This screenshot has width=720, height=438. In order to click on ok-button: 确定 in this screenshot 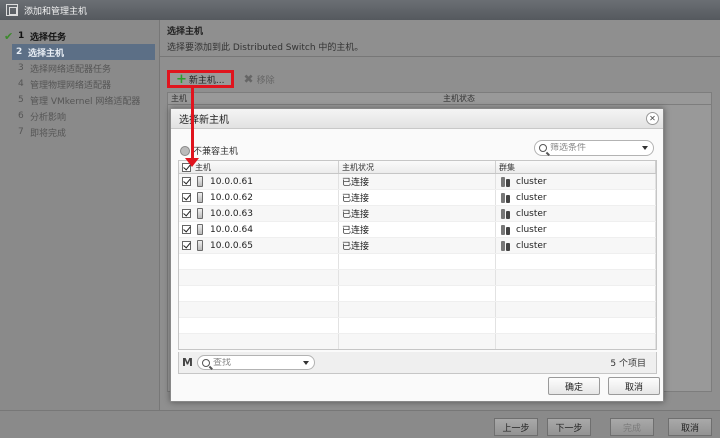, I will do `click(574, 386)`.